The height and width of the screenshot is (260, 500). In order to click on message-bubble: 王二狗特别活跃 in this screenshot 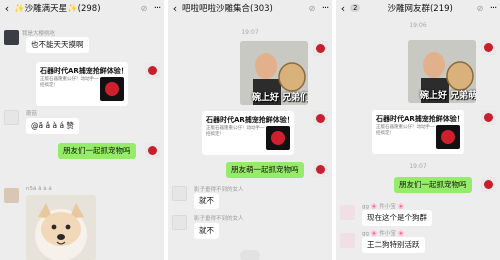, I will do `click(393, 245)`.